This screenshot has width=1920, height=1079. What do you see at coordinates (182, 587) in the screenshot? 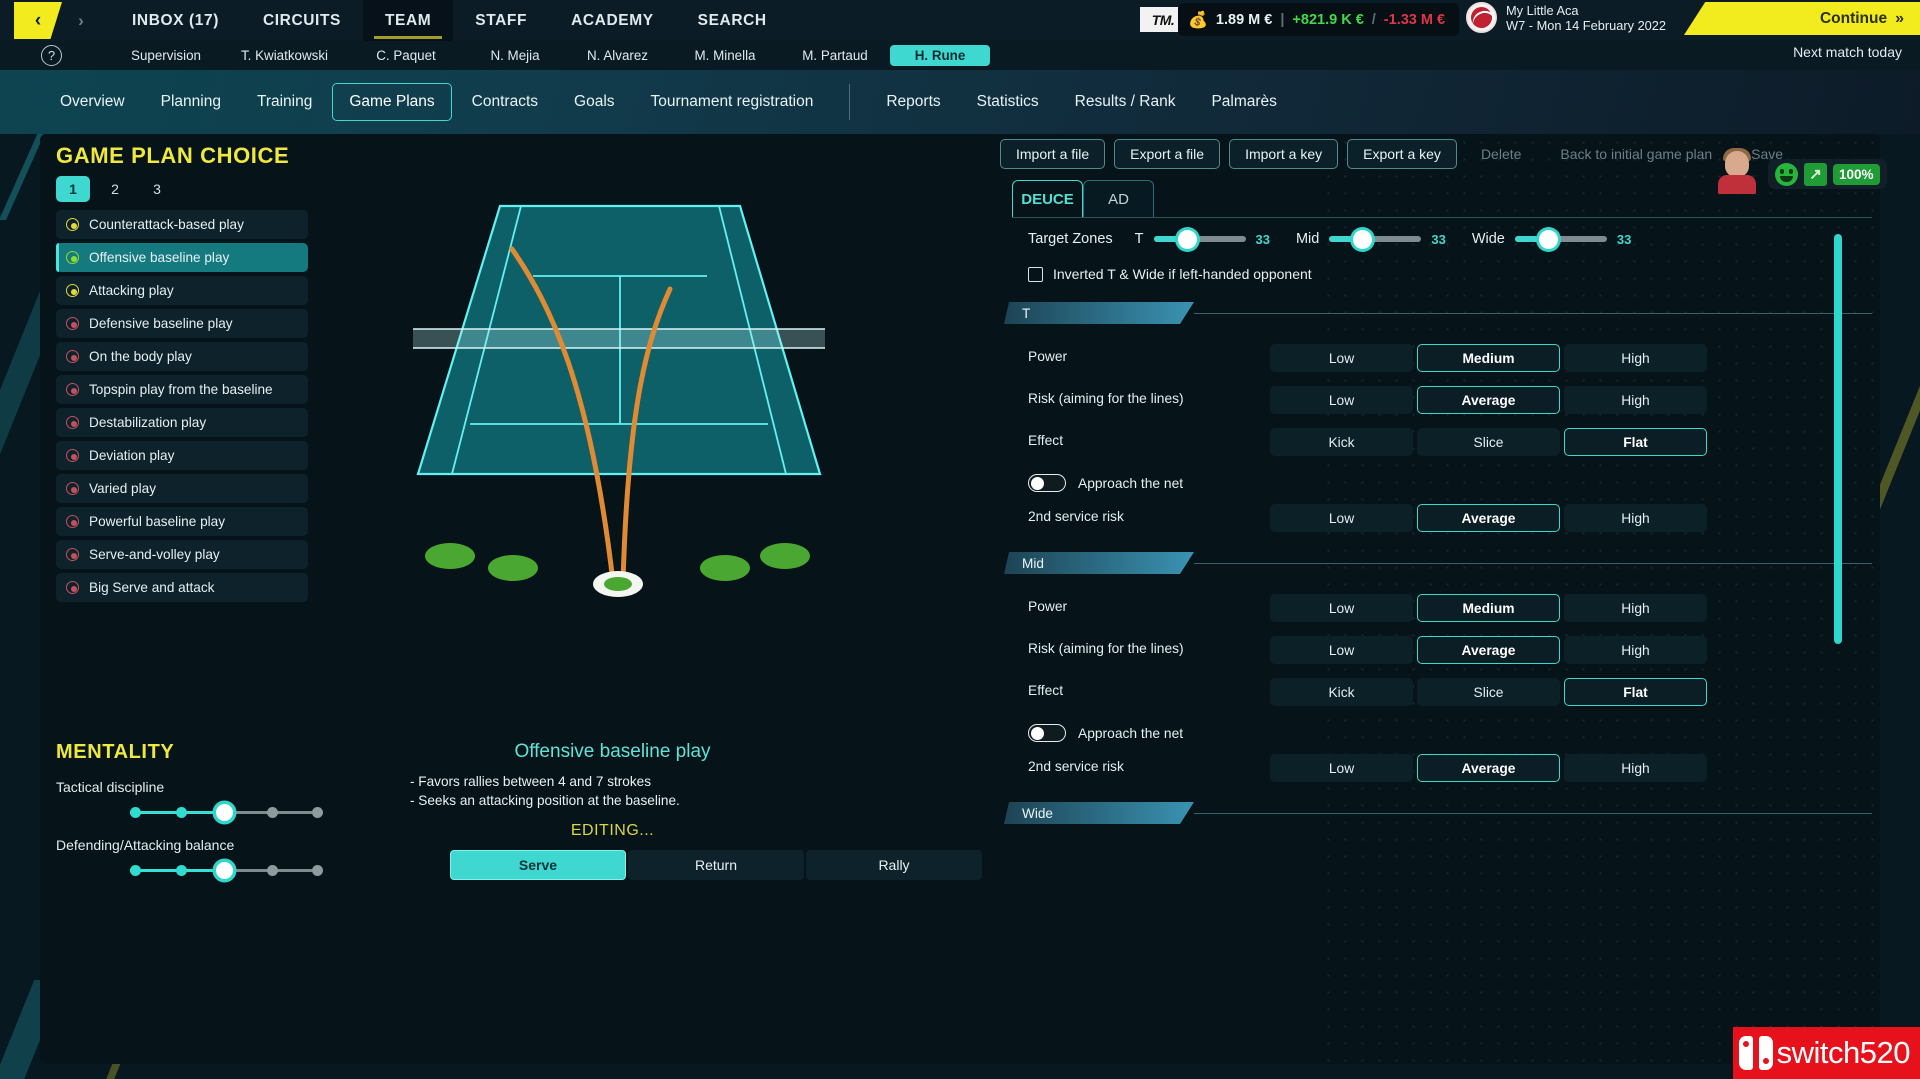
I see `game-plan-item: Big Serve and attack` at bounding box center [182, 587].